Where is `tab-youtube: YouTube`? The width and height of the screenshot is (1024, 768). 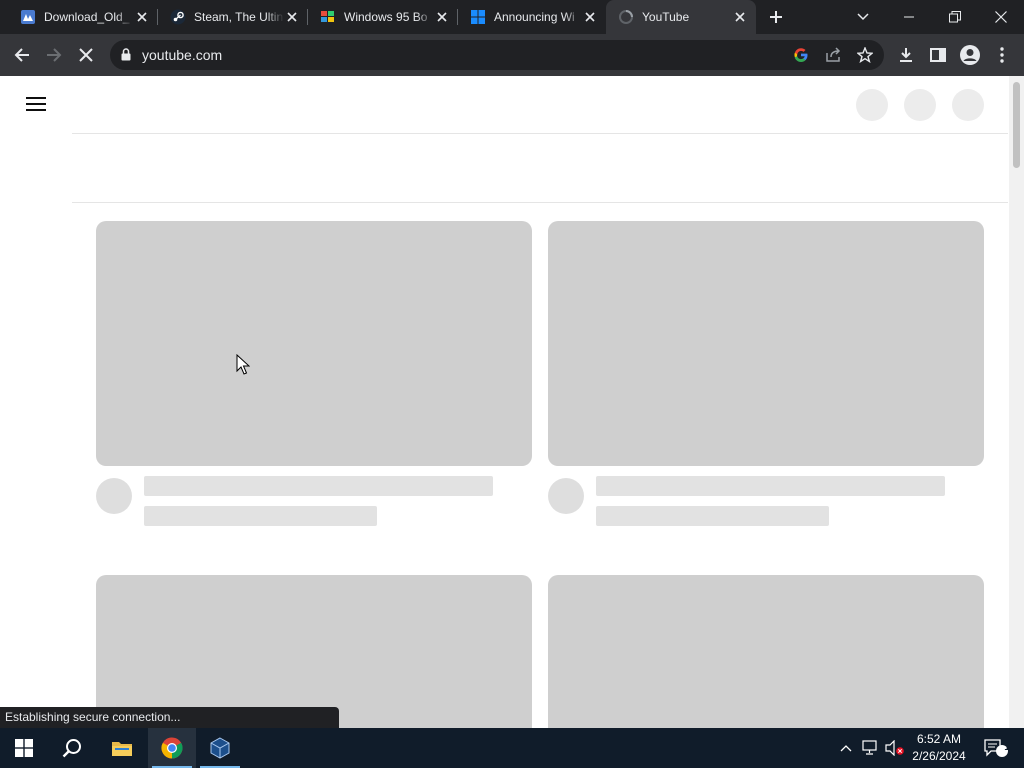
tab-youtube: YouTube is located at coordinates (681, 17).